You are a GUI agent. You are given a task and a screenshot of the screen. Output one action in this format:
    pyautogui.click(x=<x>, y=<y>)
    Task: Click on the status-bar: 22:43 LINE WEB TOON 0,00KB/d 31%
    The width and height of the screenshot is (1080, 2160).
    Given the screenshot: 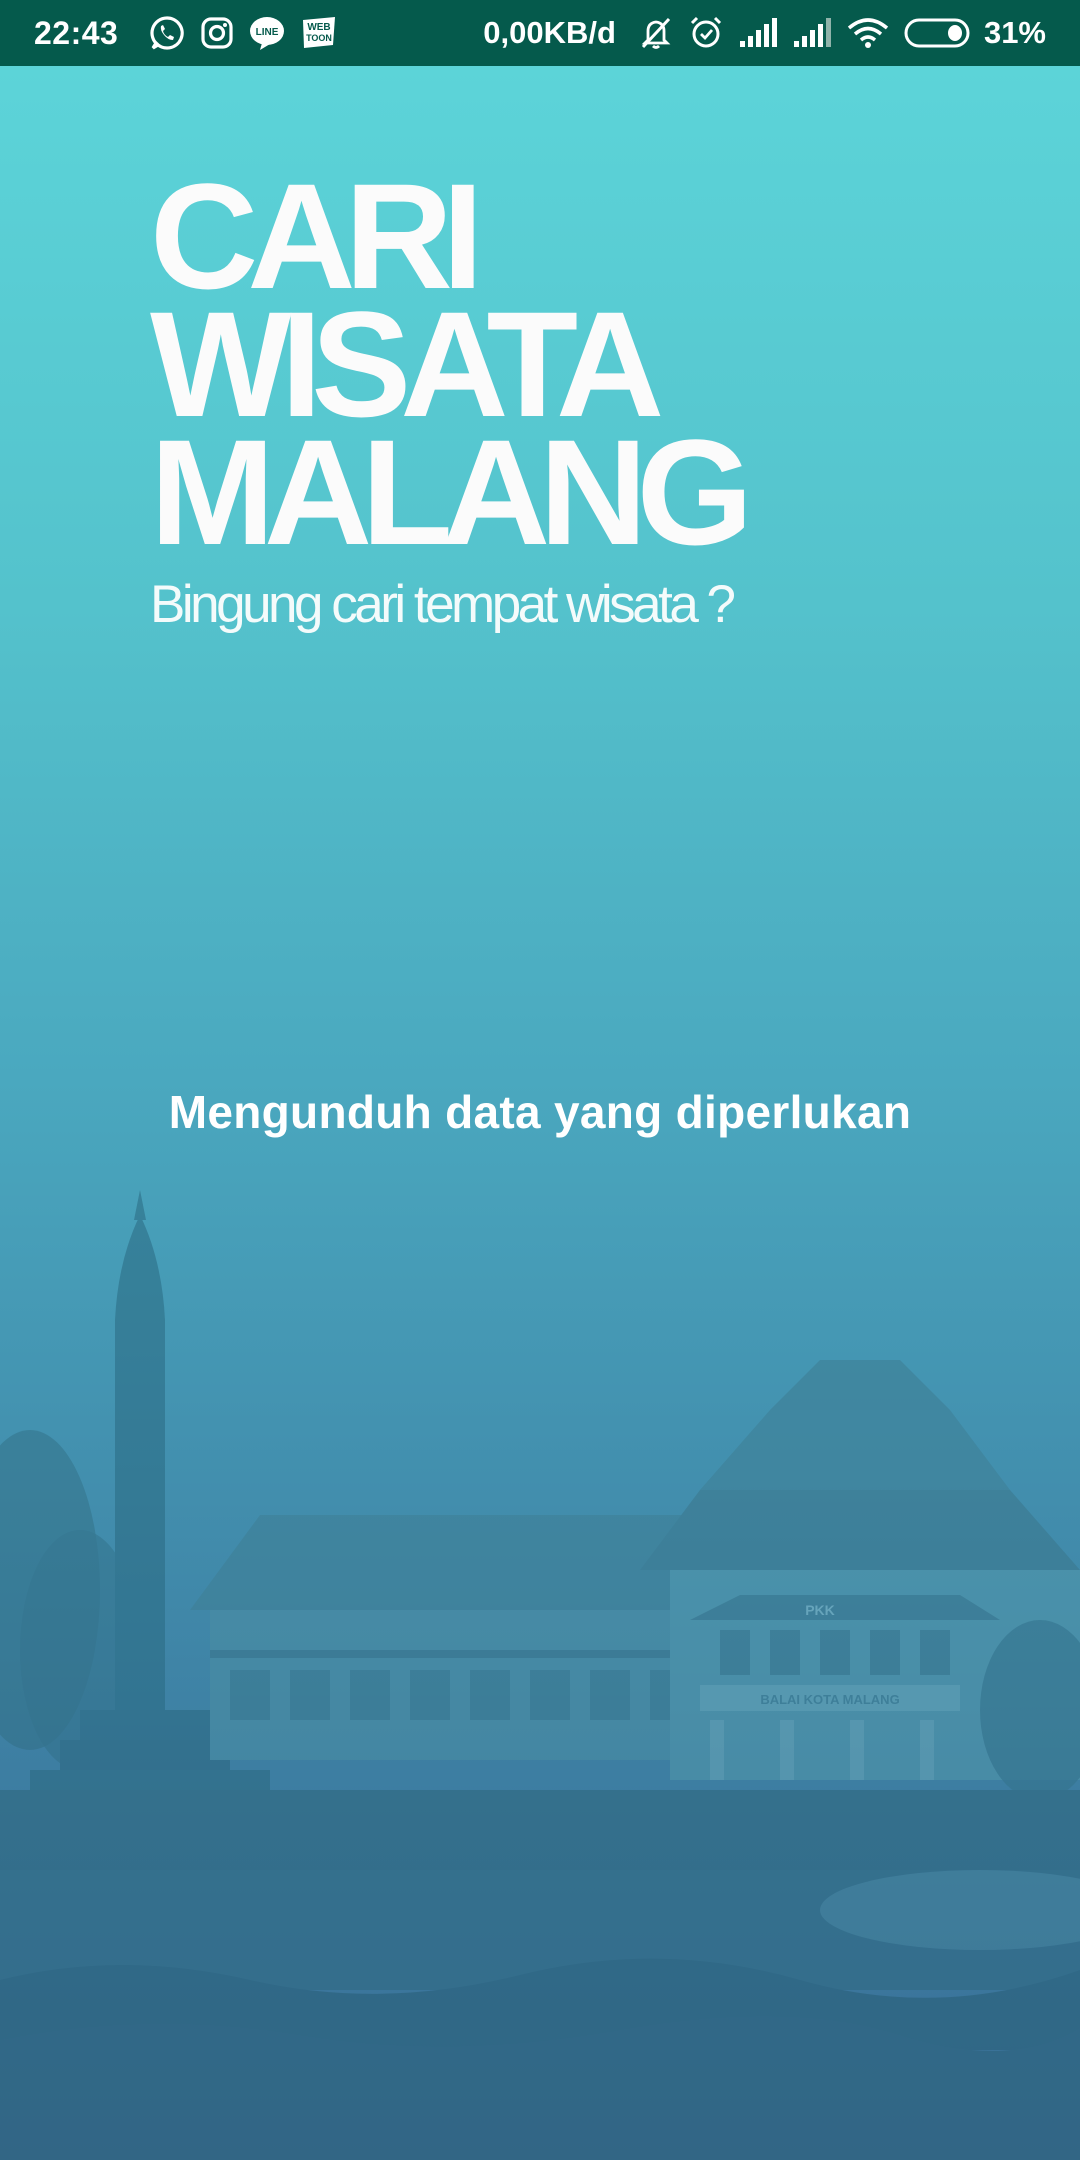 What is the action you would take?
    pyautogui.click(x=540, y=33)
    